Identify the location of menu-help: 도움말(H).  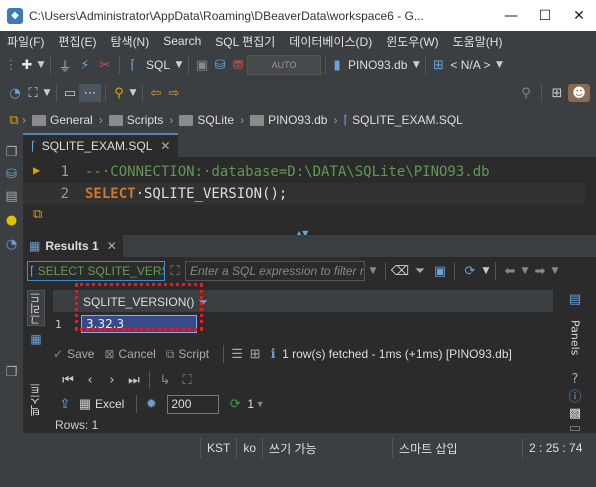
(478, 41).